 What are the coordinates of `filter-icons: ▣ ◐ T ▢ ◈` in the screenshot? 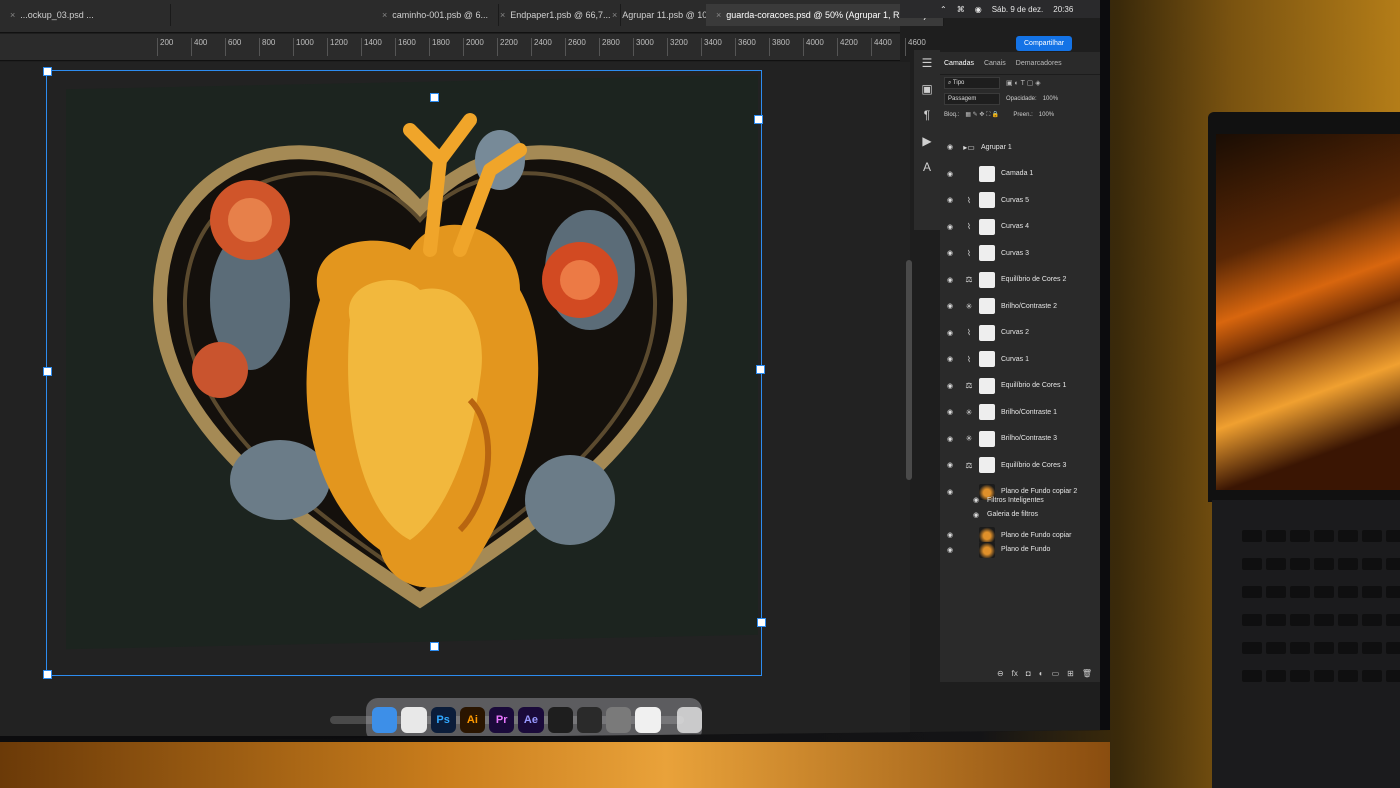 It's located at (1023, 83).